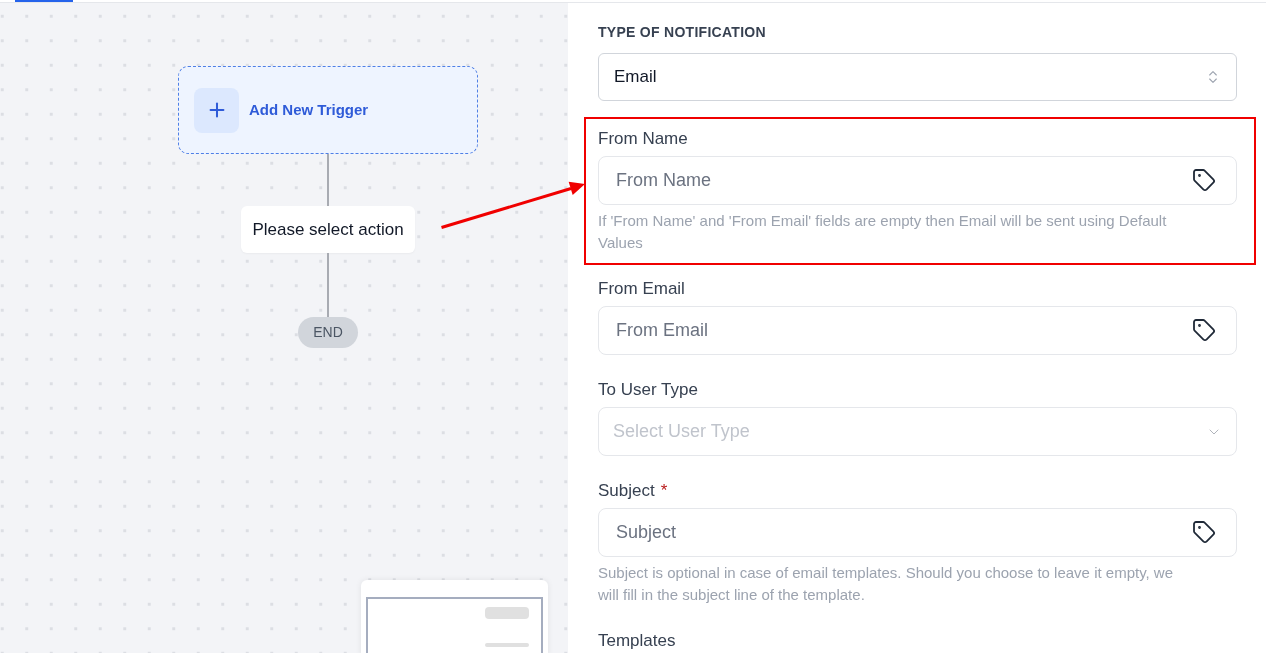 The width and height of the screenshot is (1266, 653). I want to click on help-text: If 'From Name' and 'From Email' fields are empty then Email will be sent using Default Values, so click(883, 232).